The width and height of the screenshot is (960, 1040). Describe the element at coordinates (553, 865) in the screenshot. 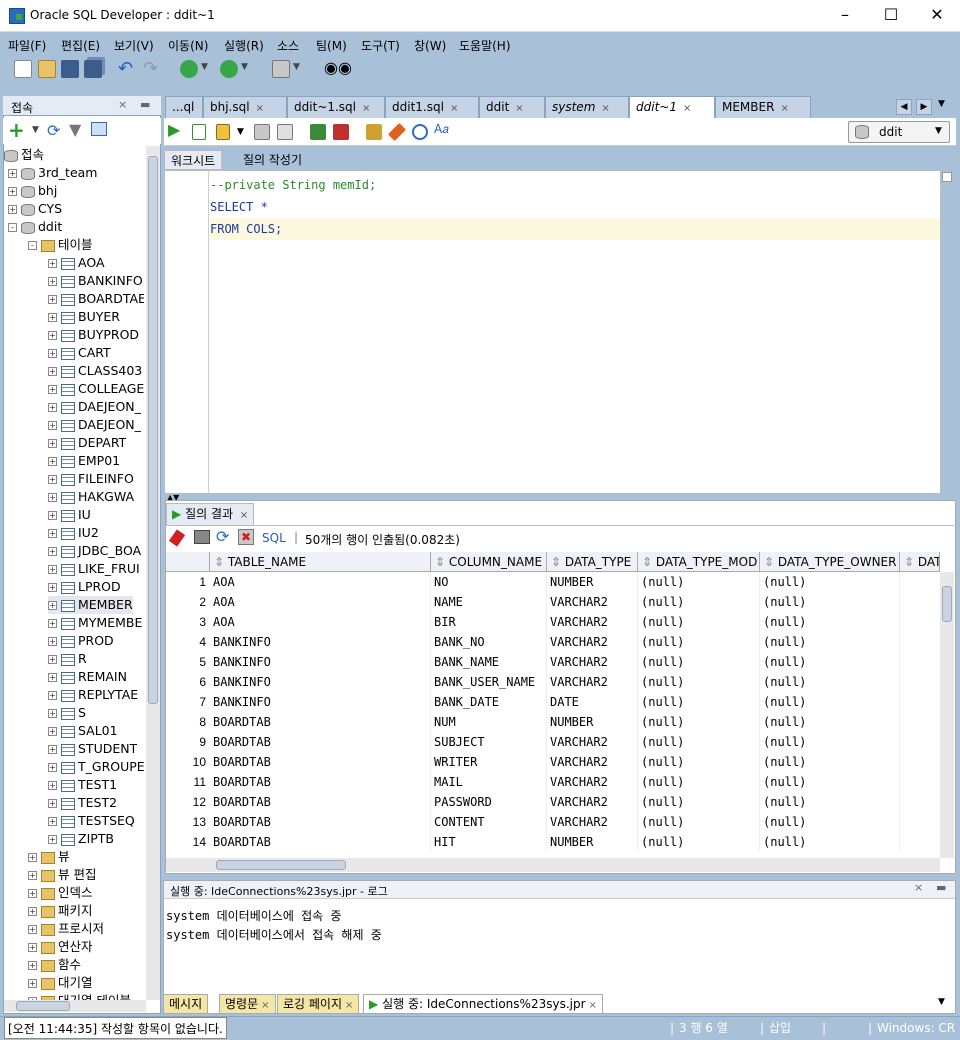

I see `grid-horizontal-scrollbar` at that location.